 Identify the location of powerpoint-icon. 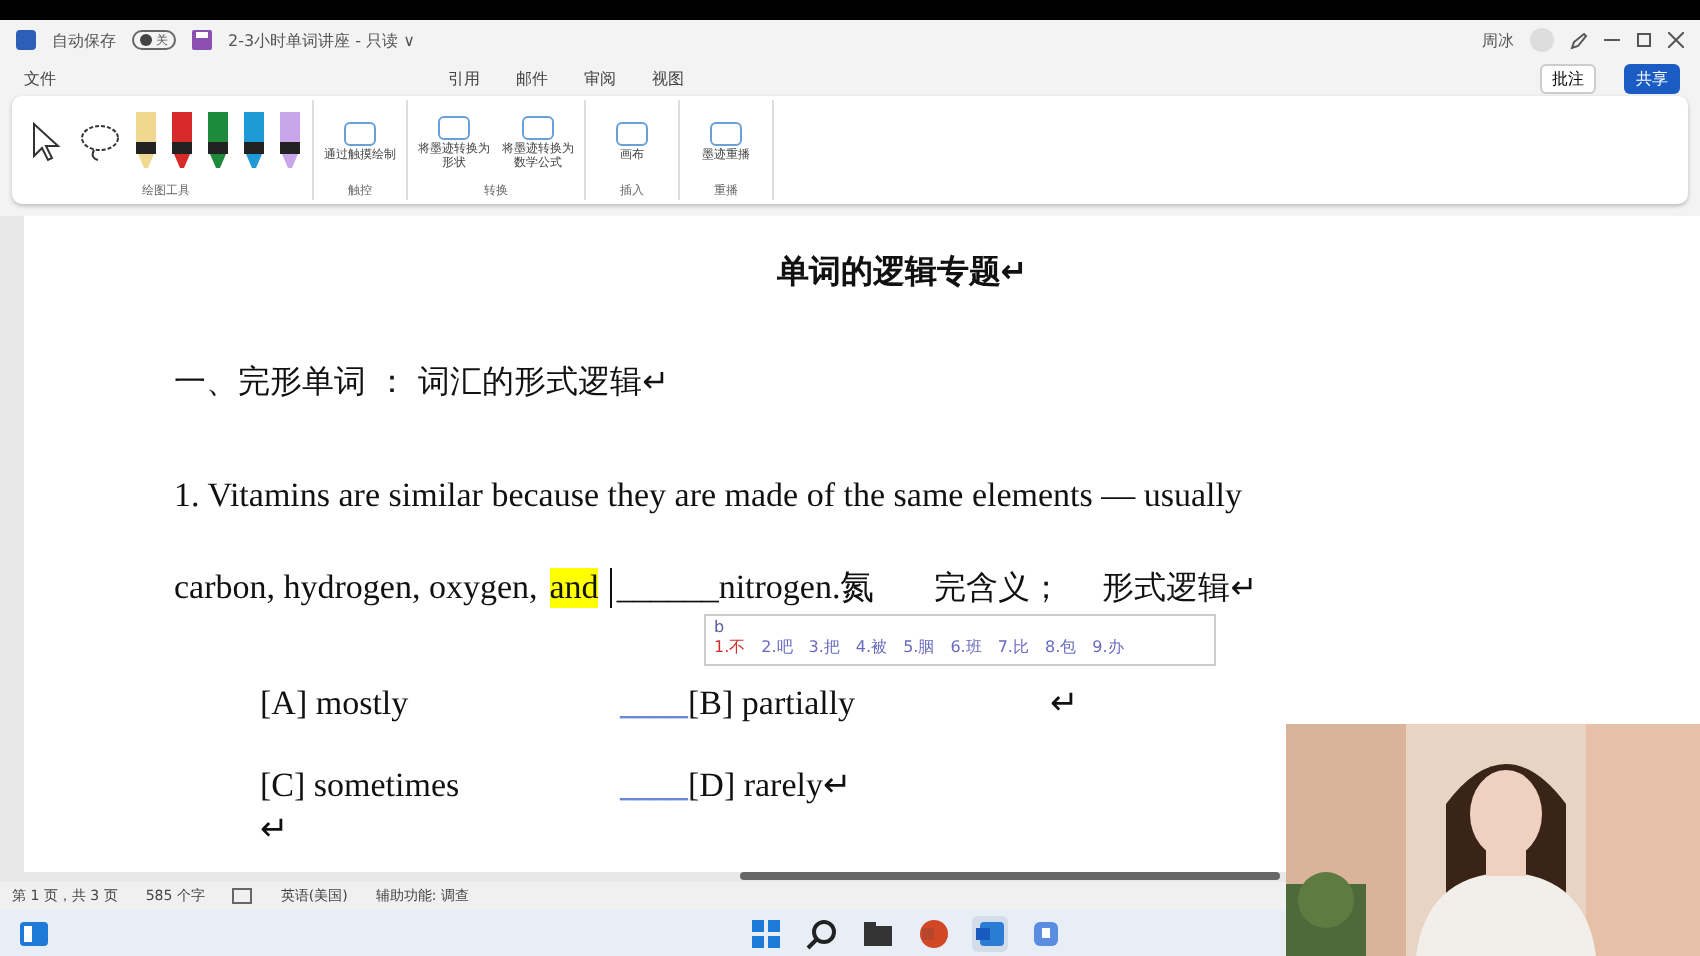
(934, 933).